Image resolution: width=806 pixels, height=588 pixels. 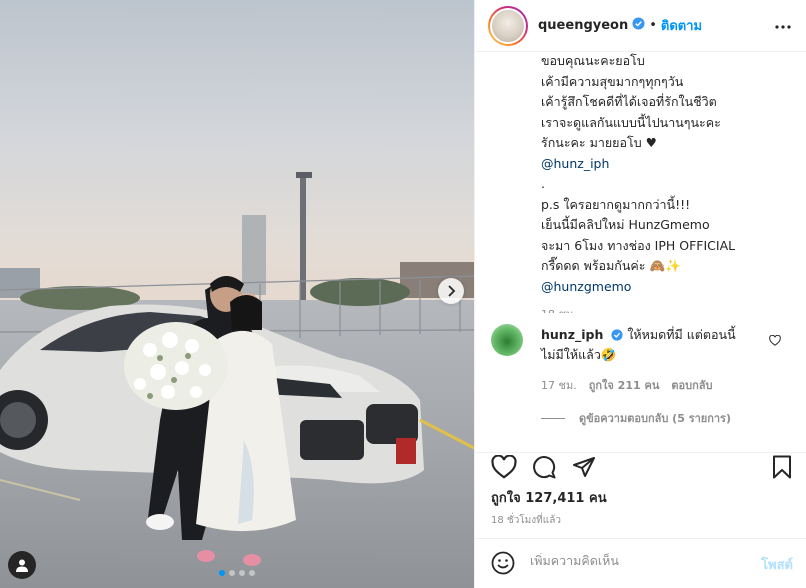 What do you see at coordinates (508, 25) in the screenshot?
I see `author-avatar` at bounding box center [508, 25].